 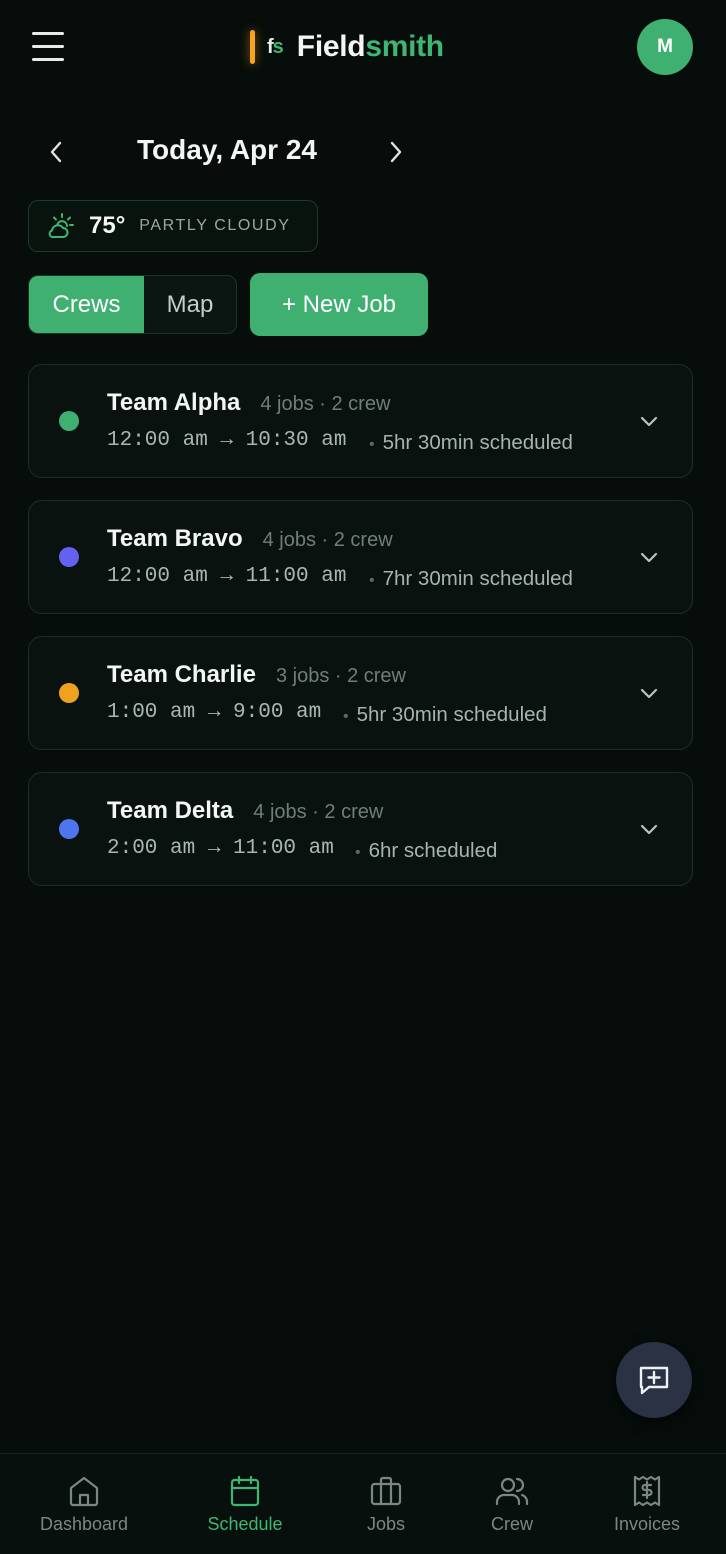 I want to click on weather-badge: 75° PARTLY CLOUDY, so click(x=173, y=226).